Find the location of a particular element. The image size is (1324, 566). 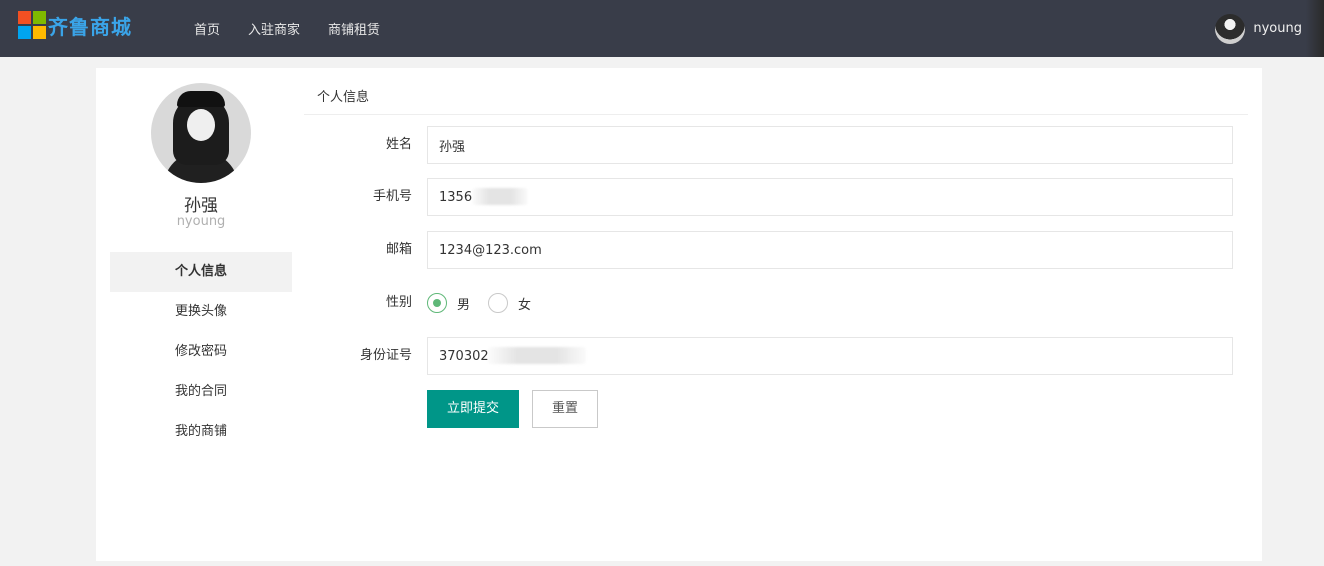

side-item-my-shops: 我的商铺 is located at coordinates (201, 432).